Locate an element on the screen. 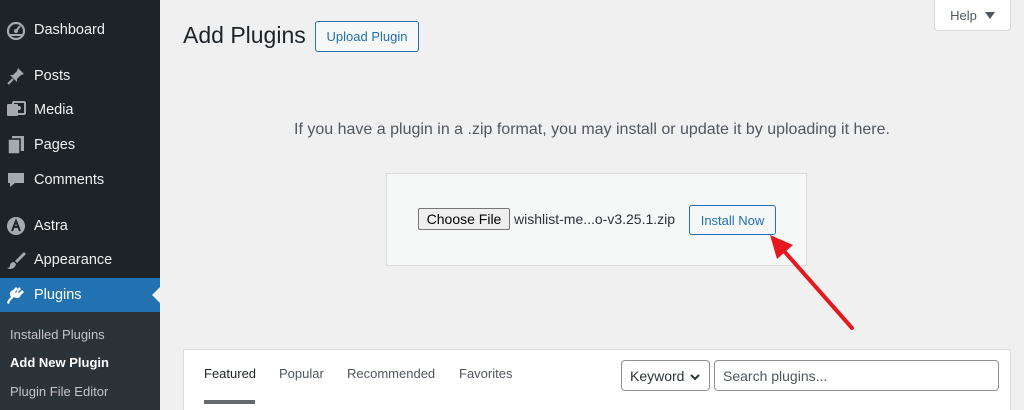 The width and height of the screenshot is (1024, 410). annotation-arrow-icon is located at coordinates (812, 282).